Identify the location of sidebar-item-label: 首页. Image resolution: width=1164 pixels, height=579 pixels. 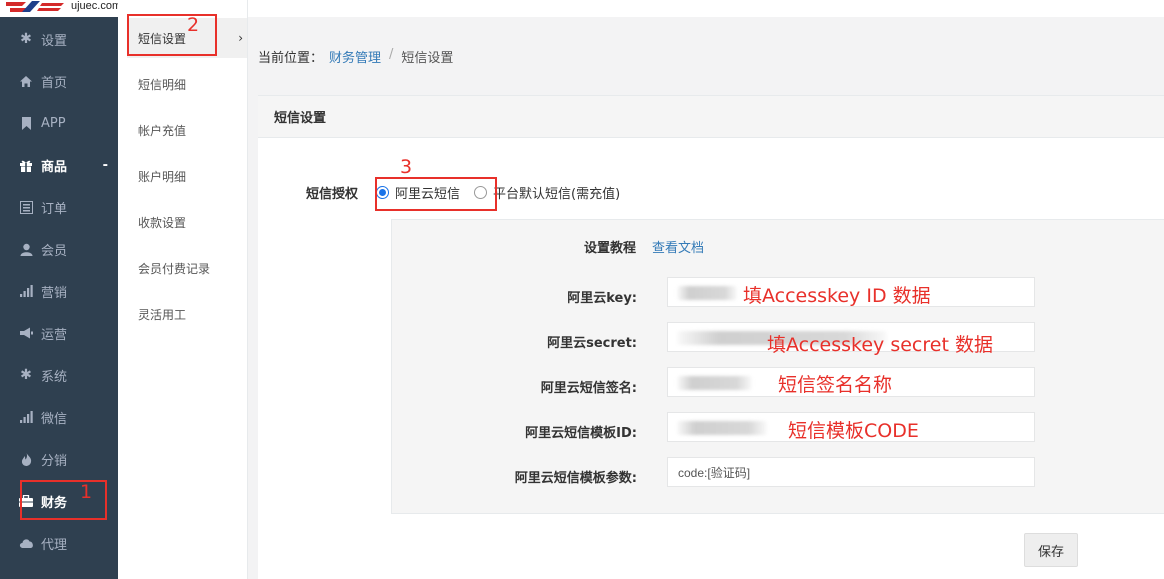
(54, 83).